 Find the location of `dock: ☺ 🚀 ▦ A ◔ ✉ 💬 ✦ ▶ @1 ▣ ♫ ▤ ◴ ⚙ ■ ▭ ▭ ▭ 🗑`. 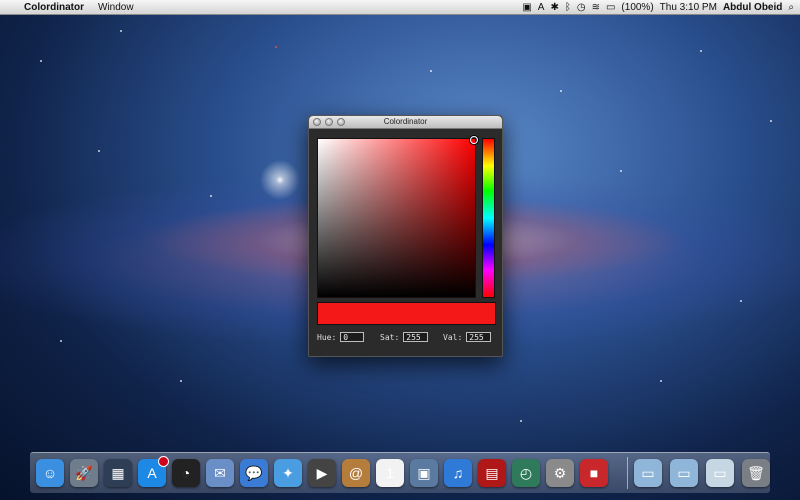

dock: ☺ 🚀 ▦ A ◔ ✉ 💬 ✦ ▶ @1 ▣ ♫ ▤ ◴ ⚙ ■ ▭ ▭ ▭ 🗑 is located at coordinates (400, 472).